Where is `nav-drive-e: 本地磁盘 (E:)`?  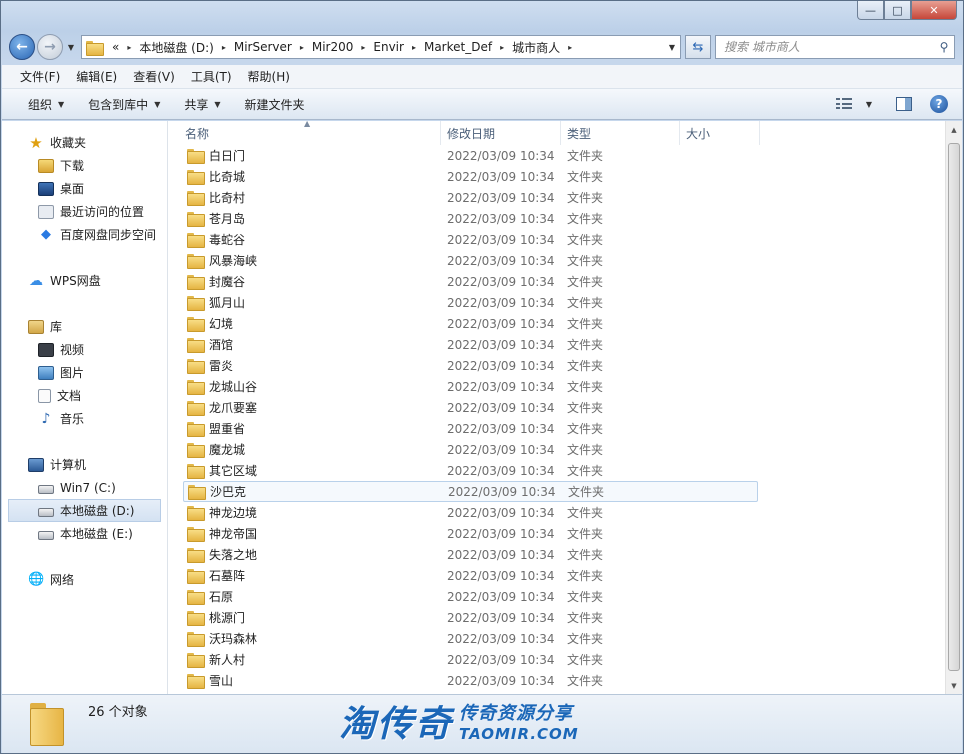 nav-drive-e: 本地磁盘 (E:) is located at coordinates (84, 533).